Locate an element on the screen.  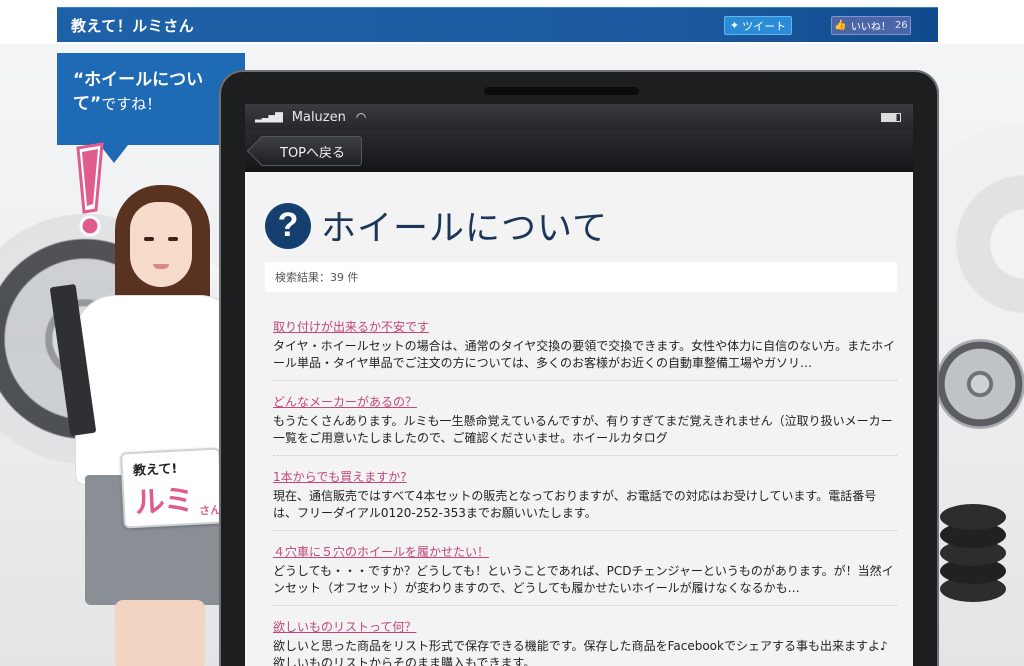
twitter-bird-icon: ✦ is located at coordinates (734, 25).